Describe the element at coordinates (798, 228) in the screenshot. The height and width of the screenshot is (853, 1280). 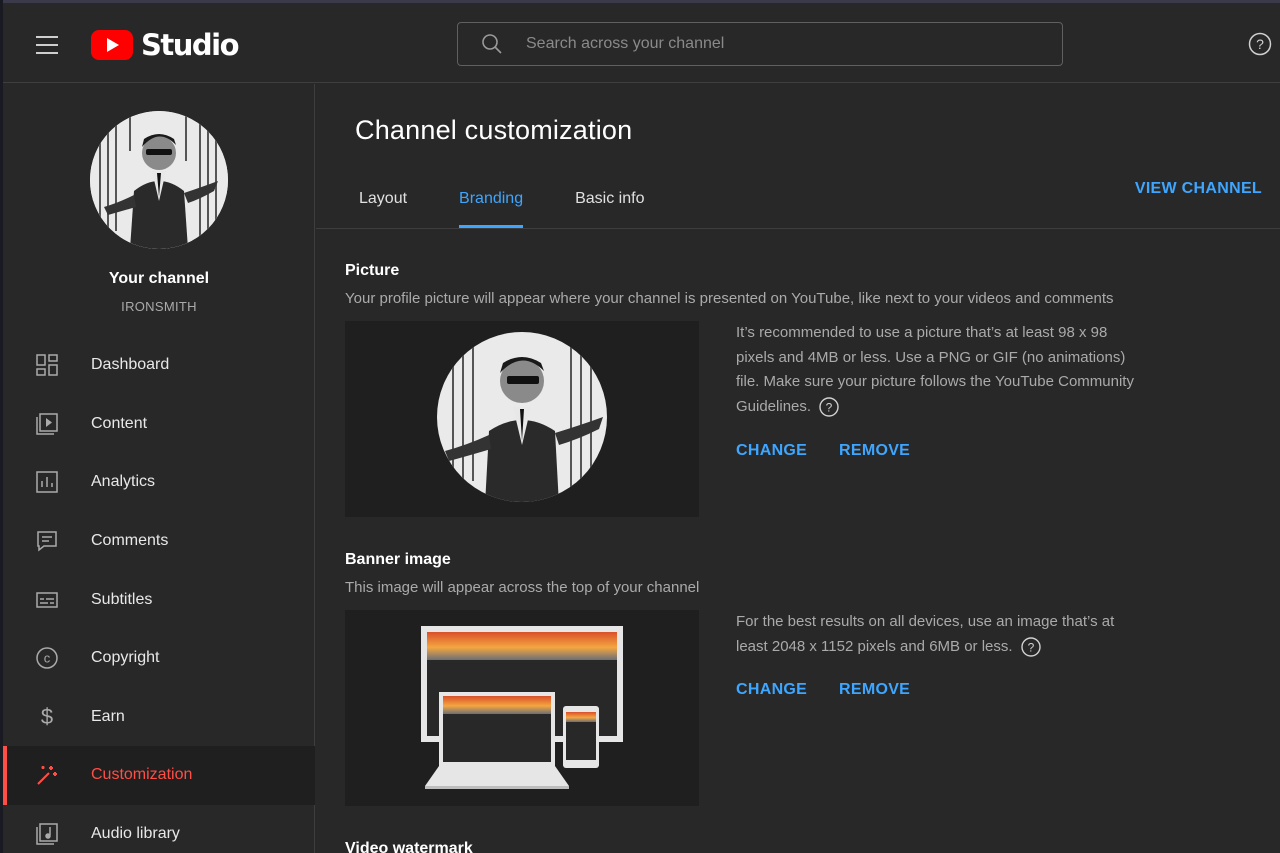
I see `tabs-divider` at that location.